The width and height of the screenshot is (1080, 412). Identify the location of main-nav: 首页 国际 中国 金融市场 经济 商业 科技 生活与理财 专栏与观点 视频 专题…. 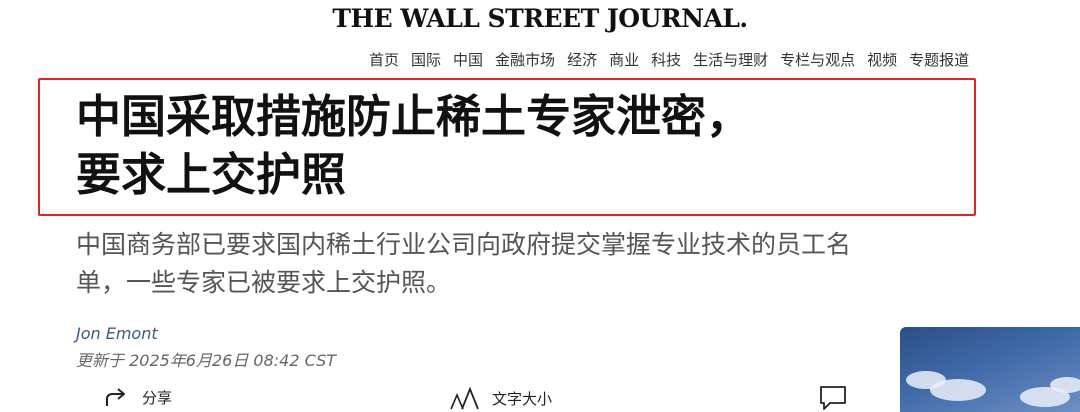
(669, 59).